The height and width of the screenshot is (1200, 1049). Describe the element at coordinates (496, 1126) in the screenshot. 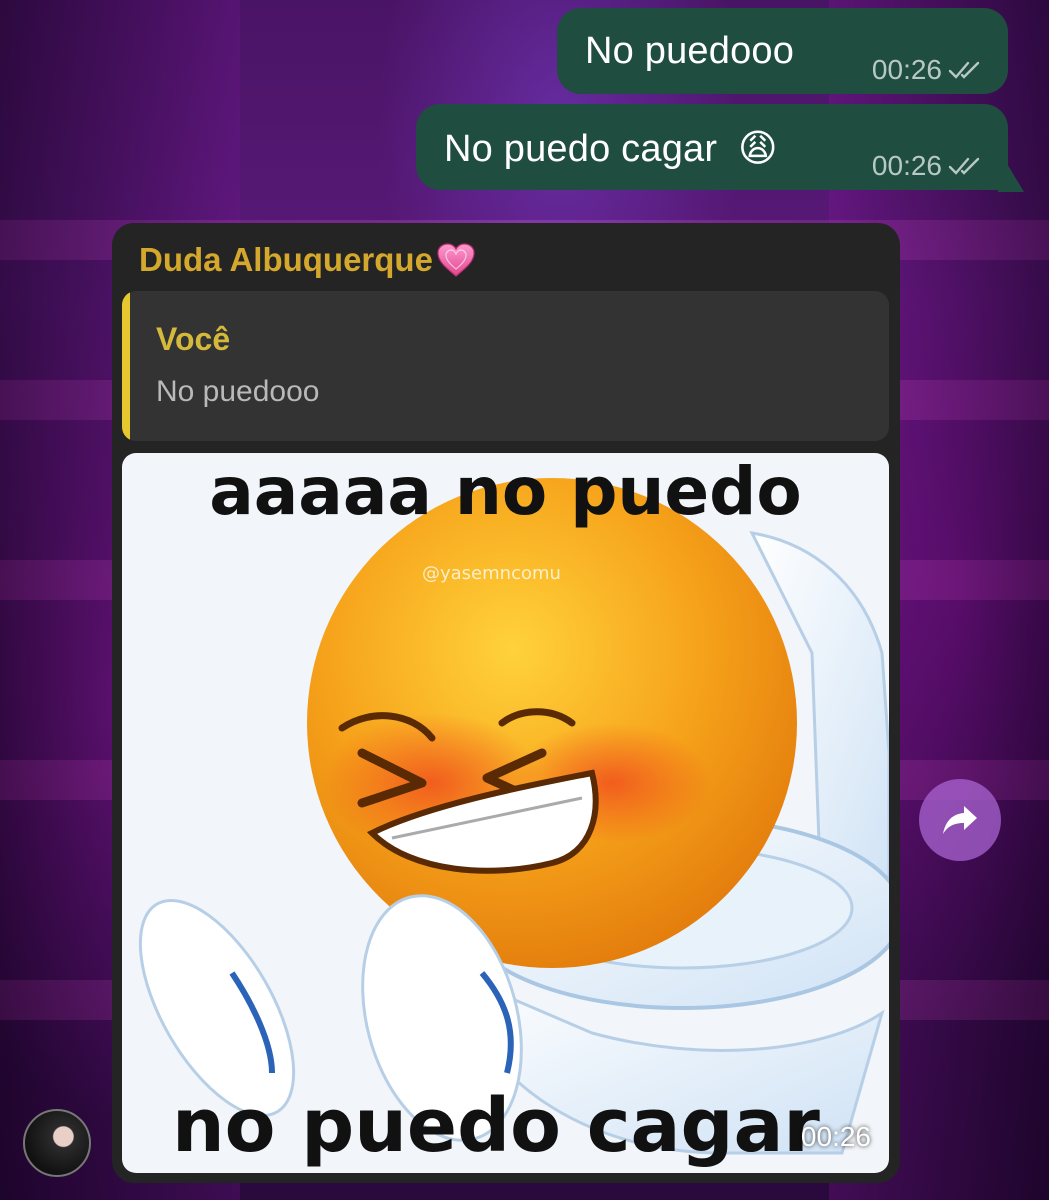

I see `meme-bottom-caption: no puedo cagar` at that location.